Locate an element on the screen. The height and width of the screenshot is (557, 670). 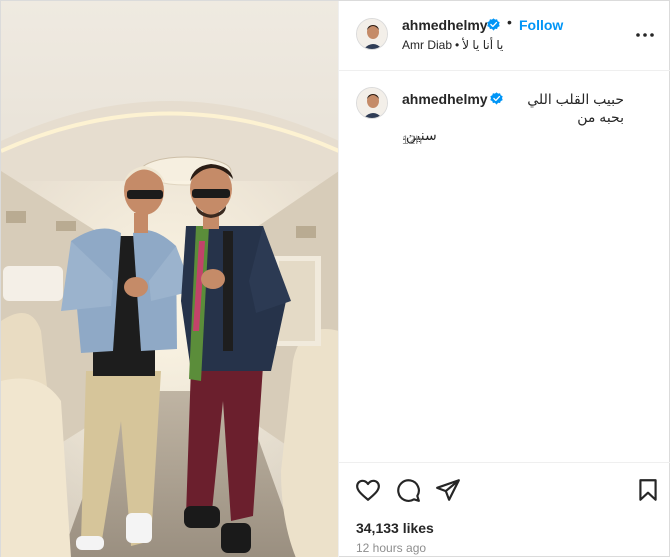
caption-line-2: سنين. is located at coordinates (419, 135).